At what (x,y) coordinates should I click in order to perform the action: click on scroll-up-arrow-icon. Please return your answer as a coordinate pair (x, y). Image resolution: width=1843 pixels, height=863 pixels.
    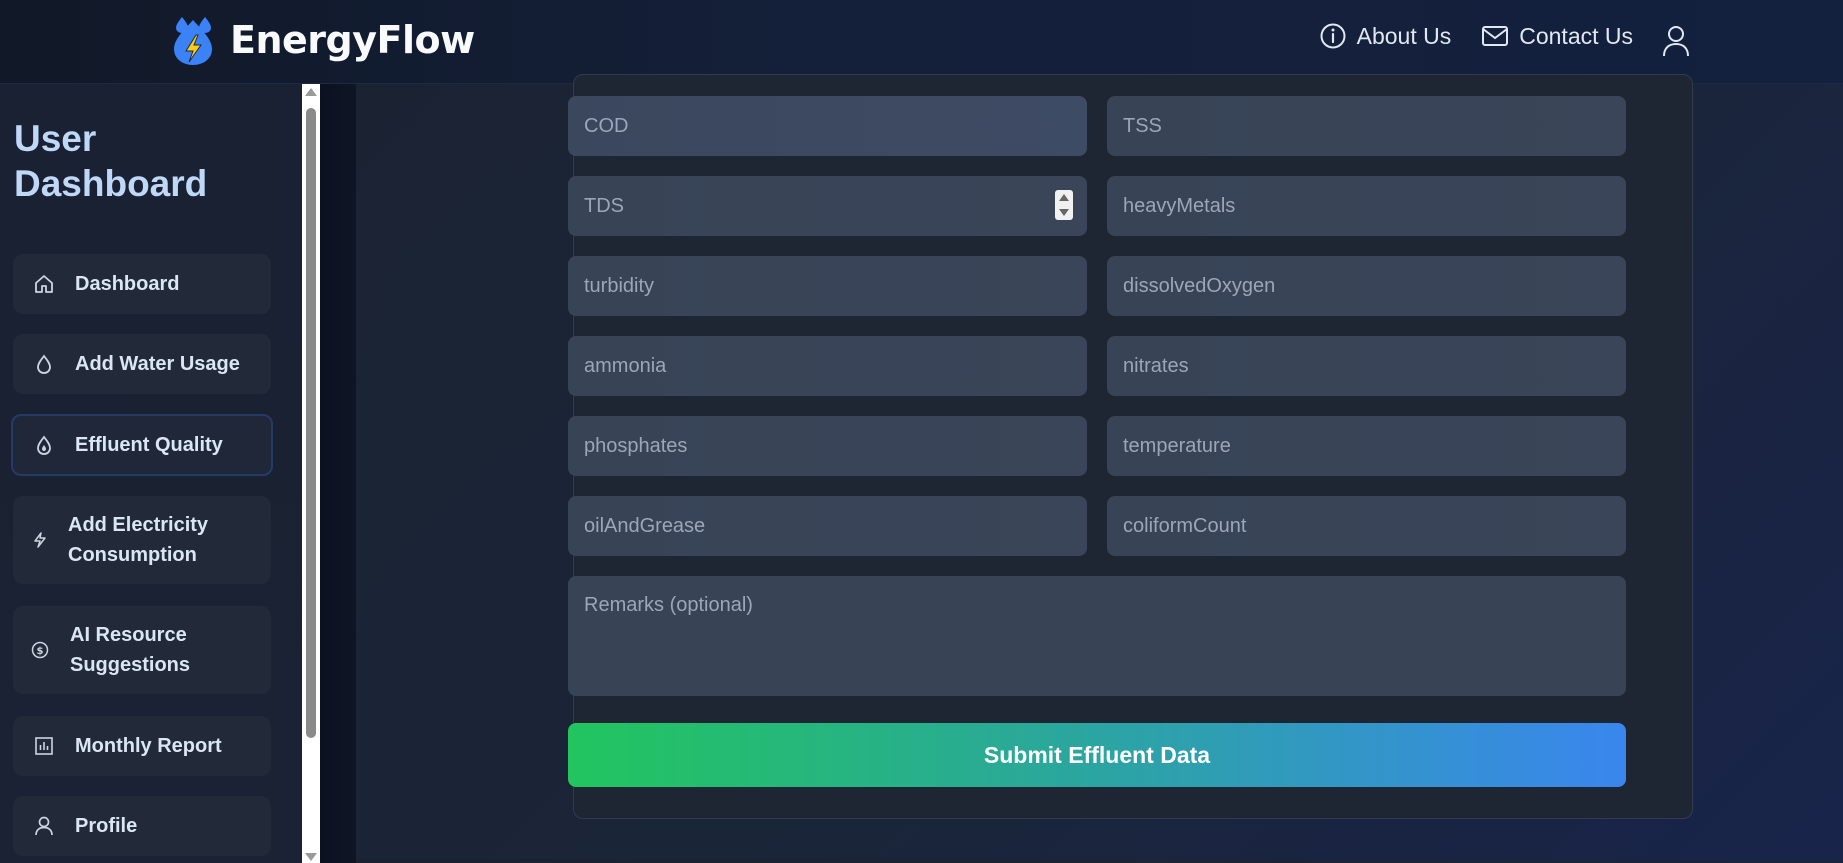
    Looking at the image, I should click on (311, 92).